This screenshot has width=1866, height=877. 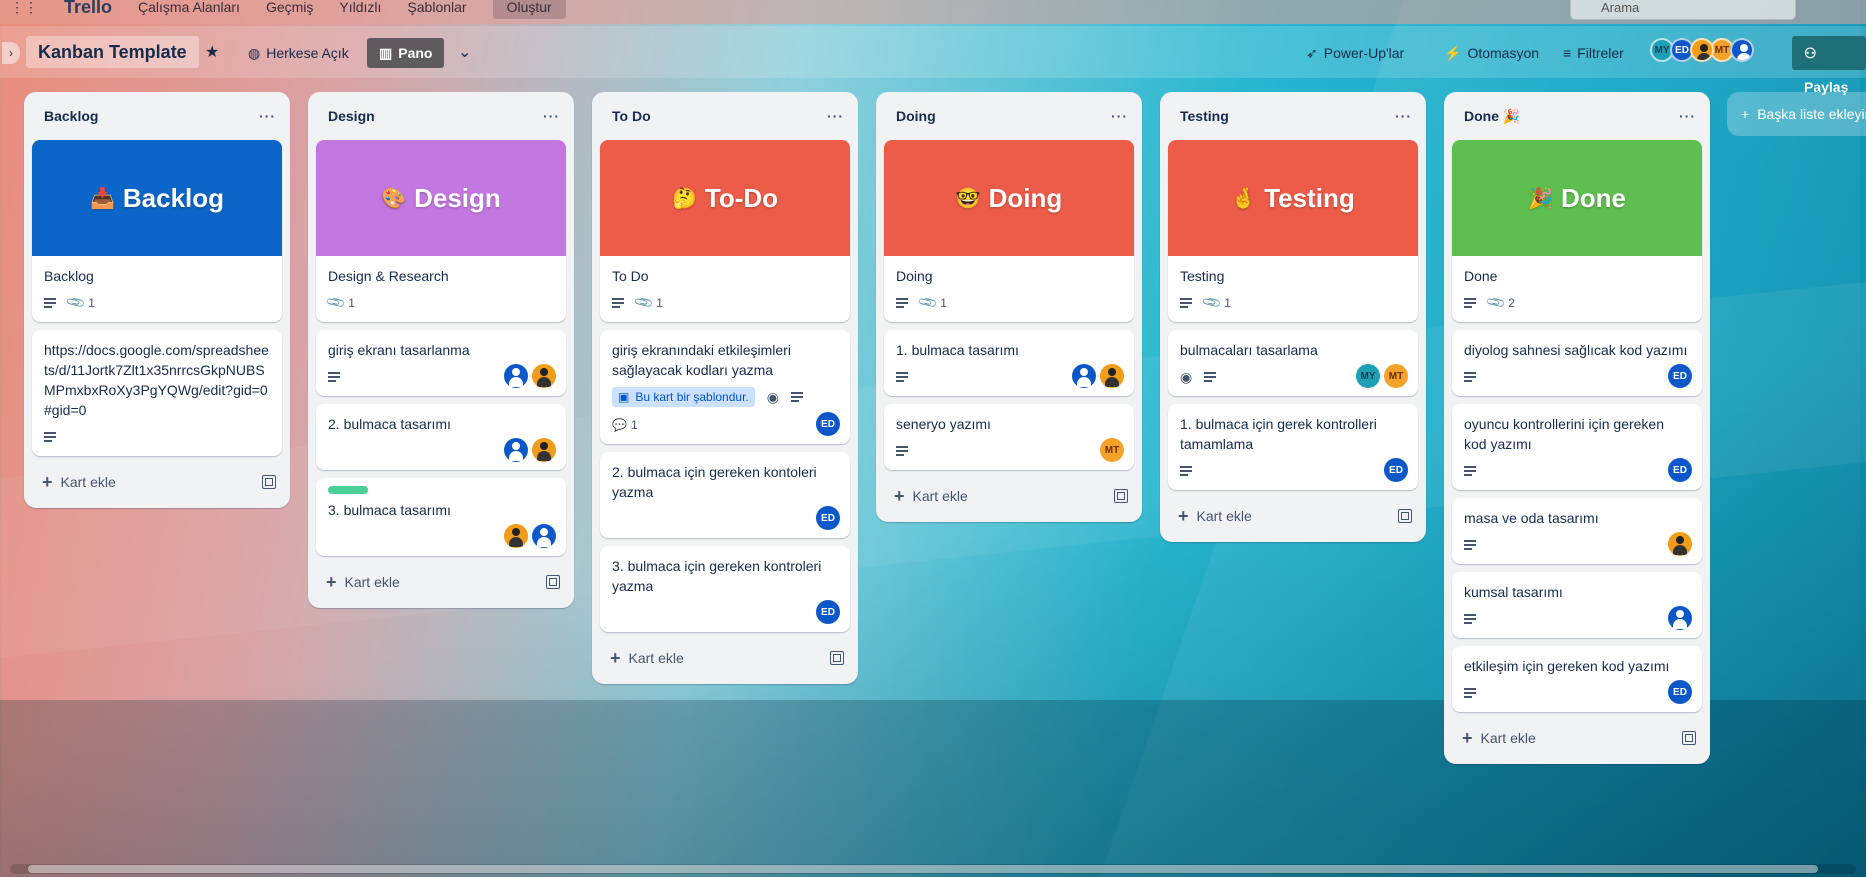 What do you see at coordinates (1364, 53) in the screenshot?
I see `powerups-label: Power-Up'lar` at bounding box center [1364, 53].